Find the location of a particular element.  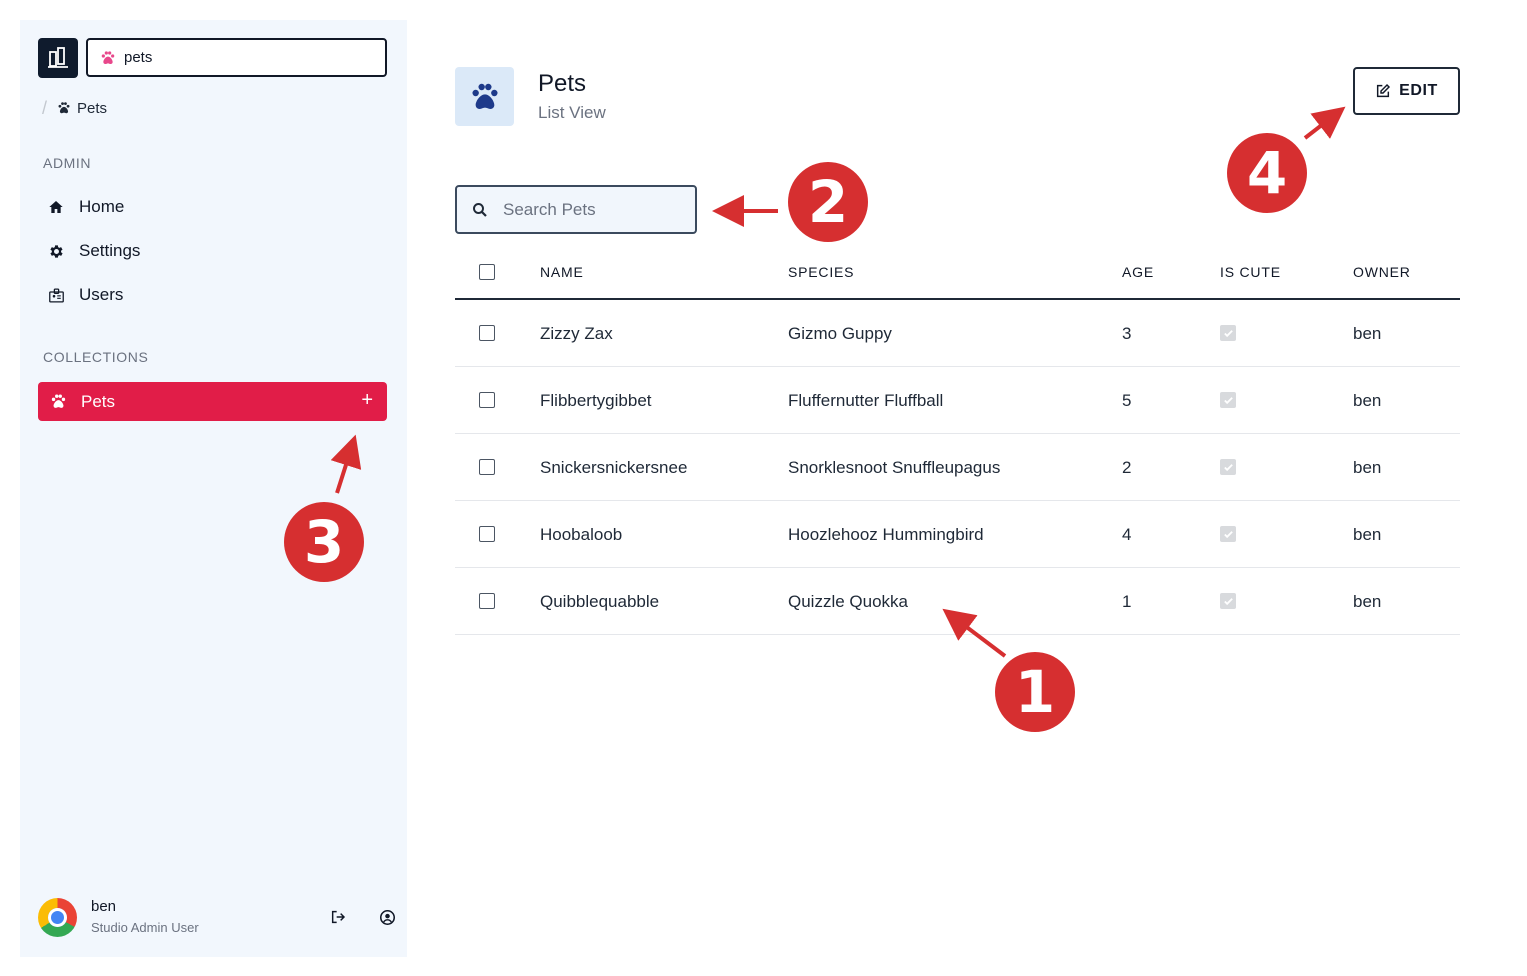

account-circle-icon is located at coordinates (387, 917).